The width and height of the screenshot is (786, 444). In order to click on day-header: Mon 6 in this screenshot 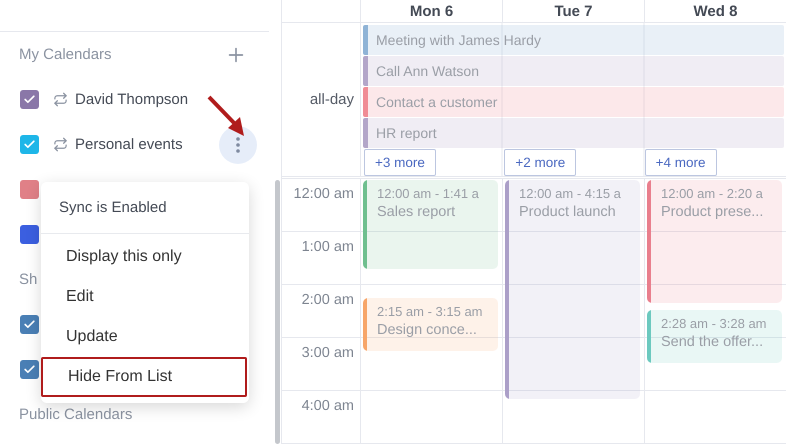, I will do `click(432, 11)`.